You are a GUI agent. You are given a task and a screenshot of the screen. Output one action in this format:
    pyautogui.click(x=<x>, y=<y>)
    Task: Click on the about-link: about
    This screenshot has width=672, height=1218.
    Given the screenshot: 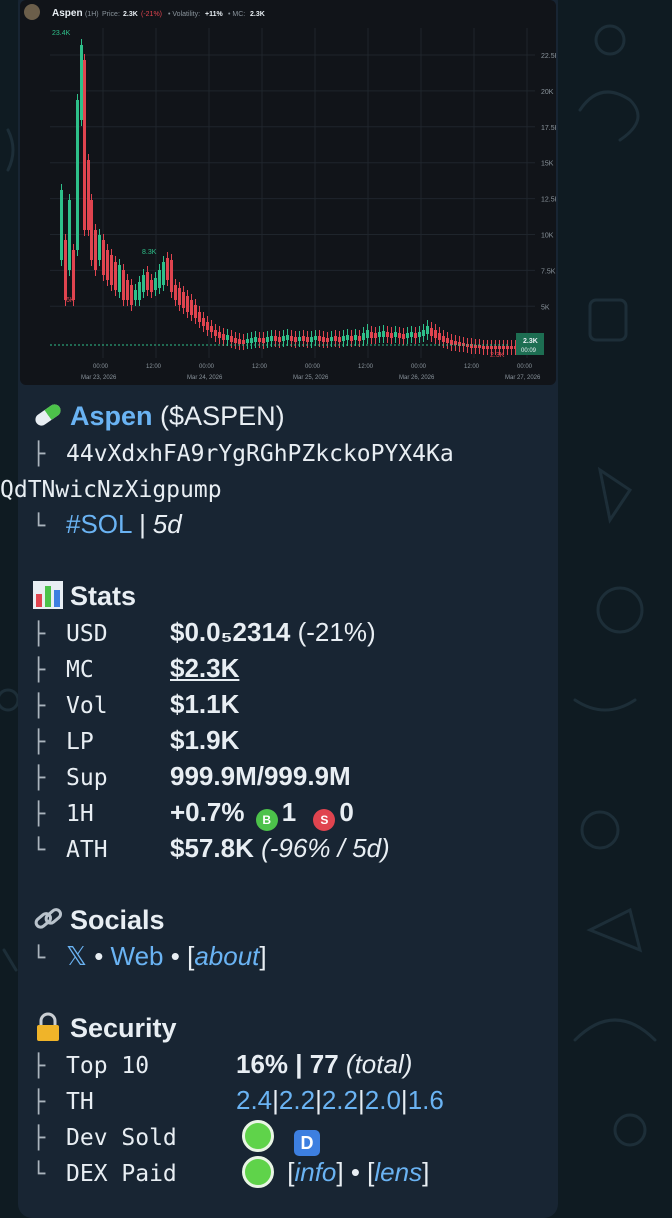 What is the action you would take?
    pyautogui.click(x=226, y=956)
    